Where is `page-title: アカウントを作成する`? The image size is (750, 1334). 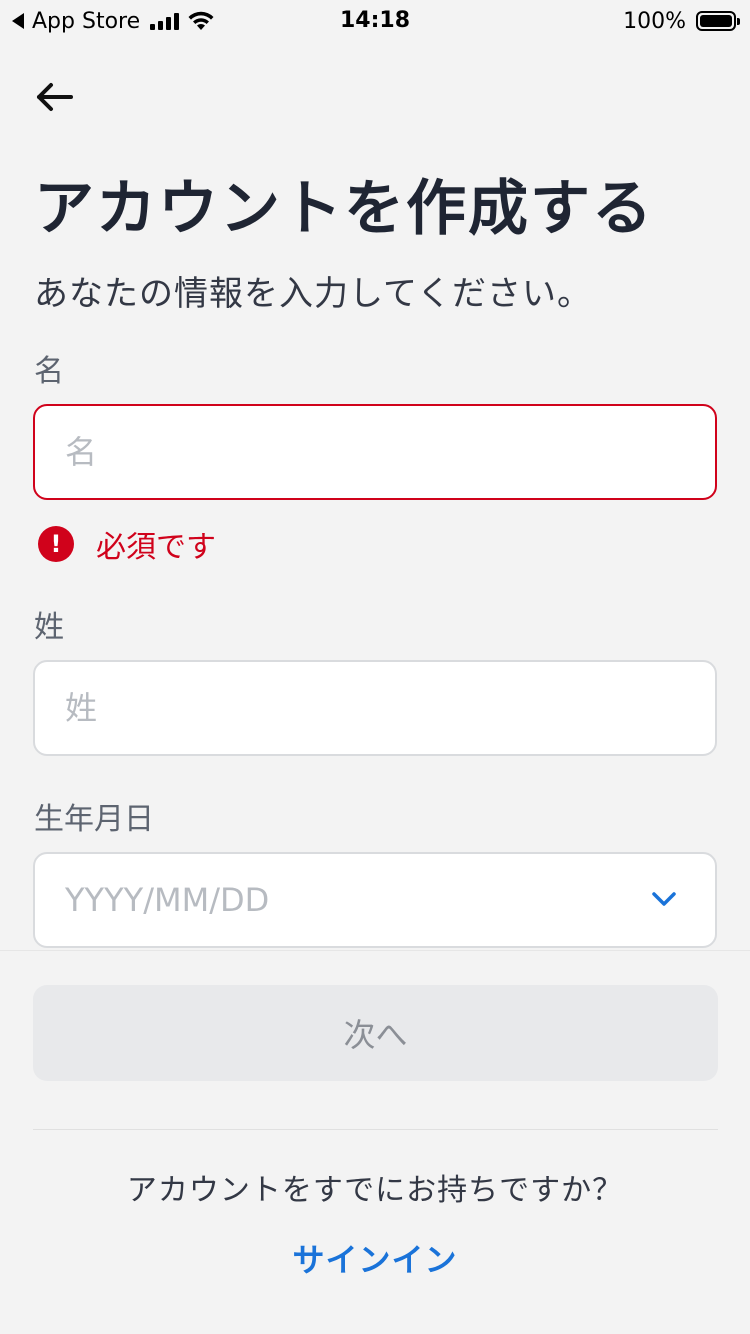
page-title: アカウントを作成する is located at coordinates (344, 209).